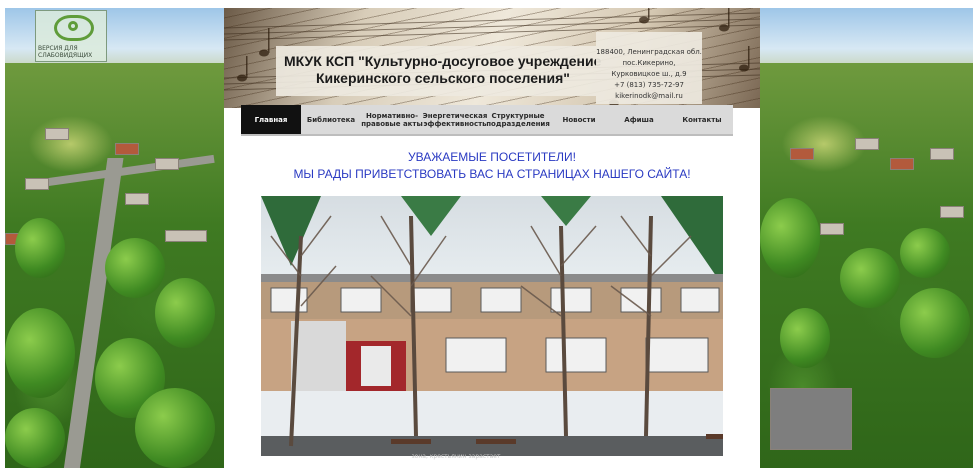 Image resolution: width=973 pixels, height=468 pixels. Describe the element at coordinates (492, 157) in the screenshot. I see `greeting-heading: УВАЖАЕМЫЕ ПОСЕТИТЕЛИ!` at that location.